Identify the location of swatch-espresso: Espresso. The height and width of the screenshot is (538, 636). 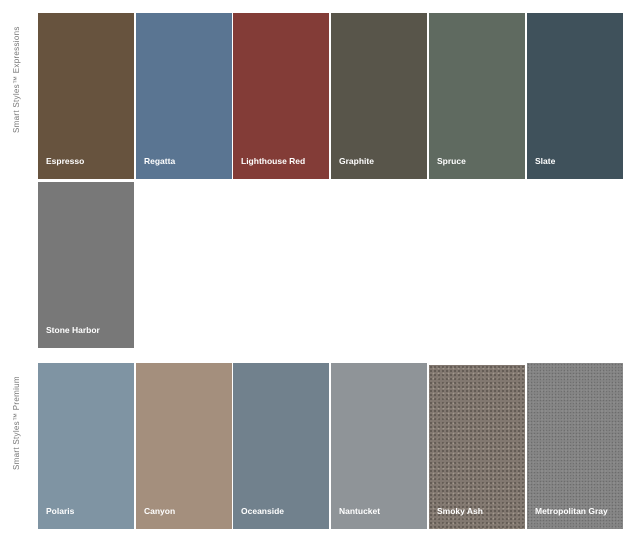
(86, 96).